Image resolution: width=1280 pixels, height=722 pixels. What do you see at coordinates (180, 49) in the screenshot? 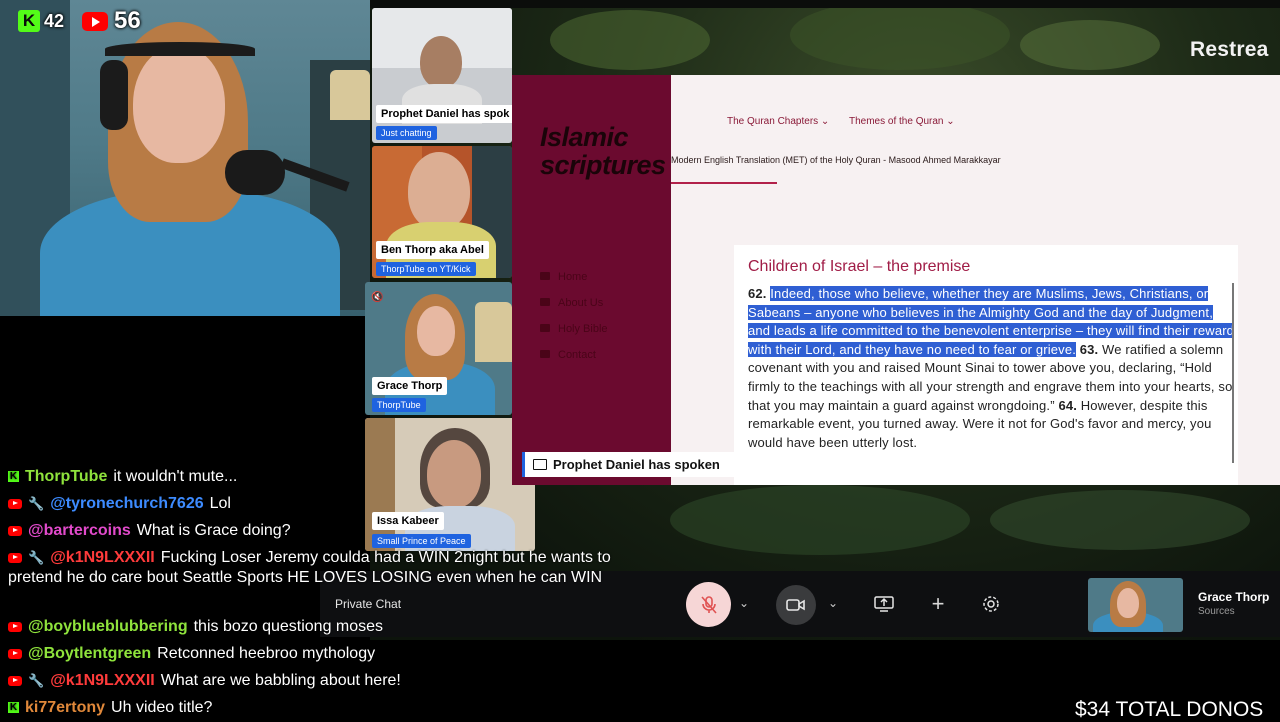
I see `headphones-band` at bounding box center [180, 49].